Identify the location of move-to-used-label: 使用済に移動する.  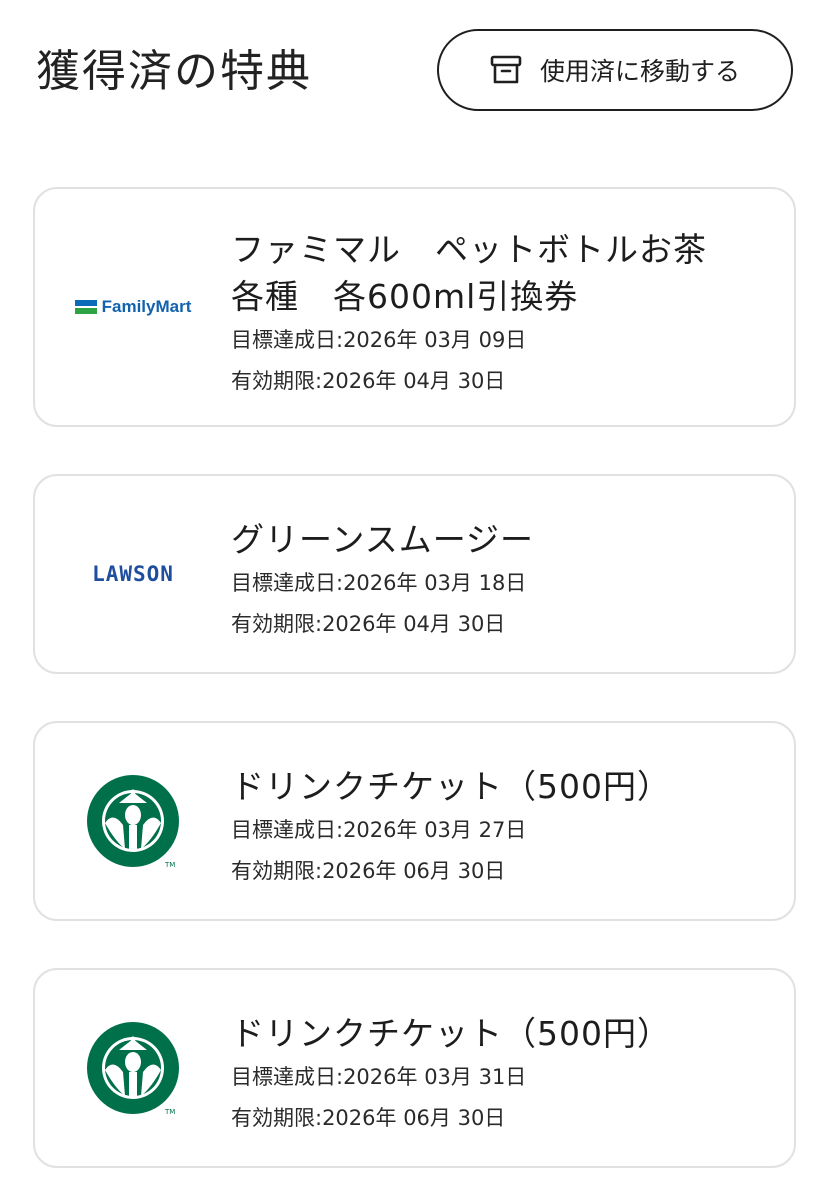
(639, 71).